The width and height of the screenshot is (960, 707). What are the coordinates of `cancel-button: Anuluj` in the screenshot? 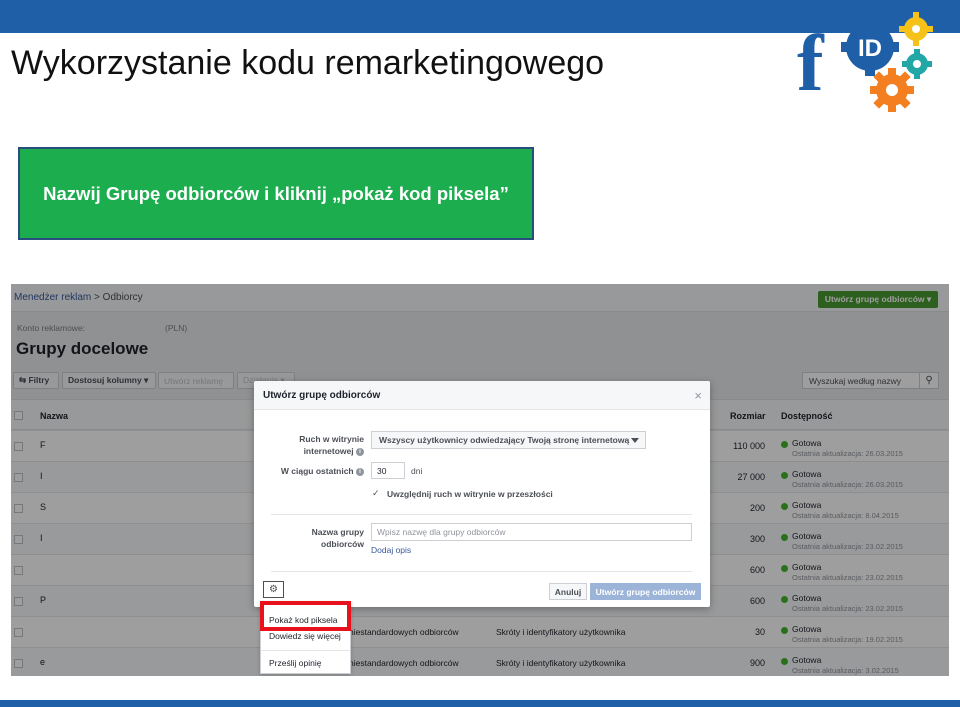 It's located at (568, 591).